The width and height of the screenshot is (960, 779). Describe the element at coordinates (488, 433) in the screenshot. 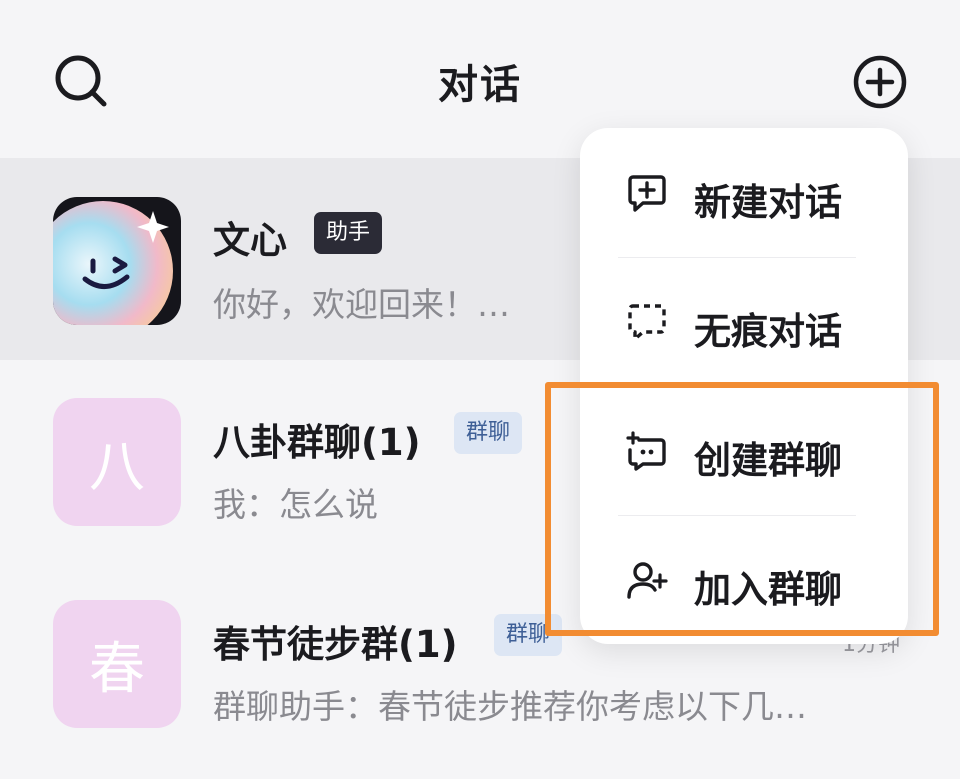

I see `group-badge: 群聊` at that location.